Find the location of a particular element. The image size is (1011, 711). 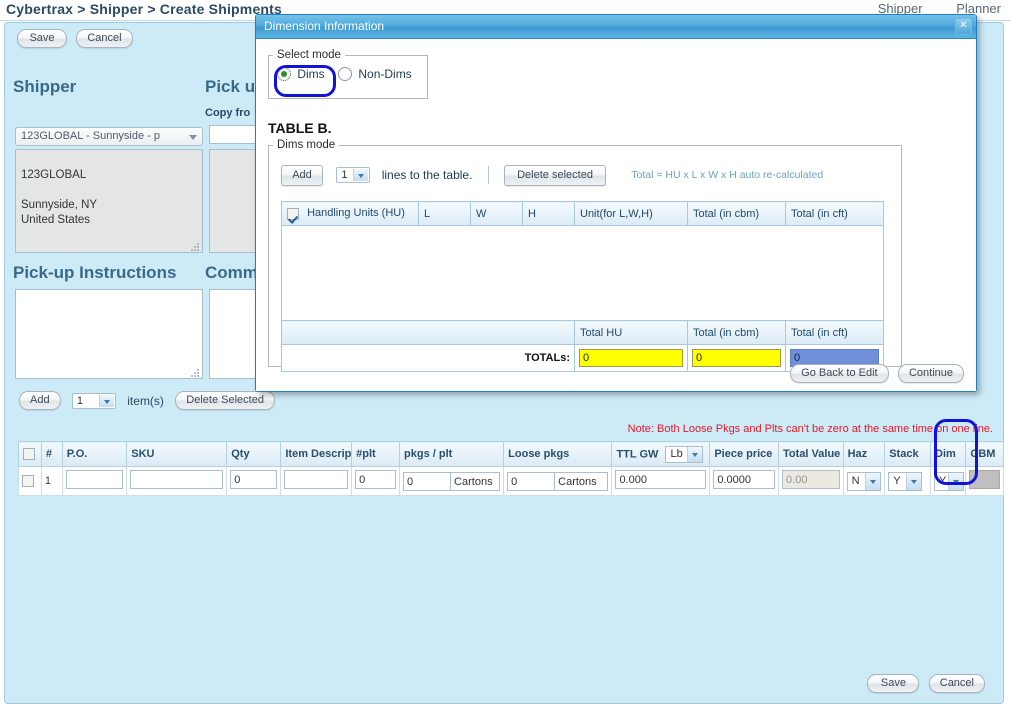

cell-item-description is located at coordinates (316, 481).